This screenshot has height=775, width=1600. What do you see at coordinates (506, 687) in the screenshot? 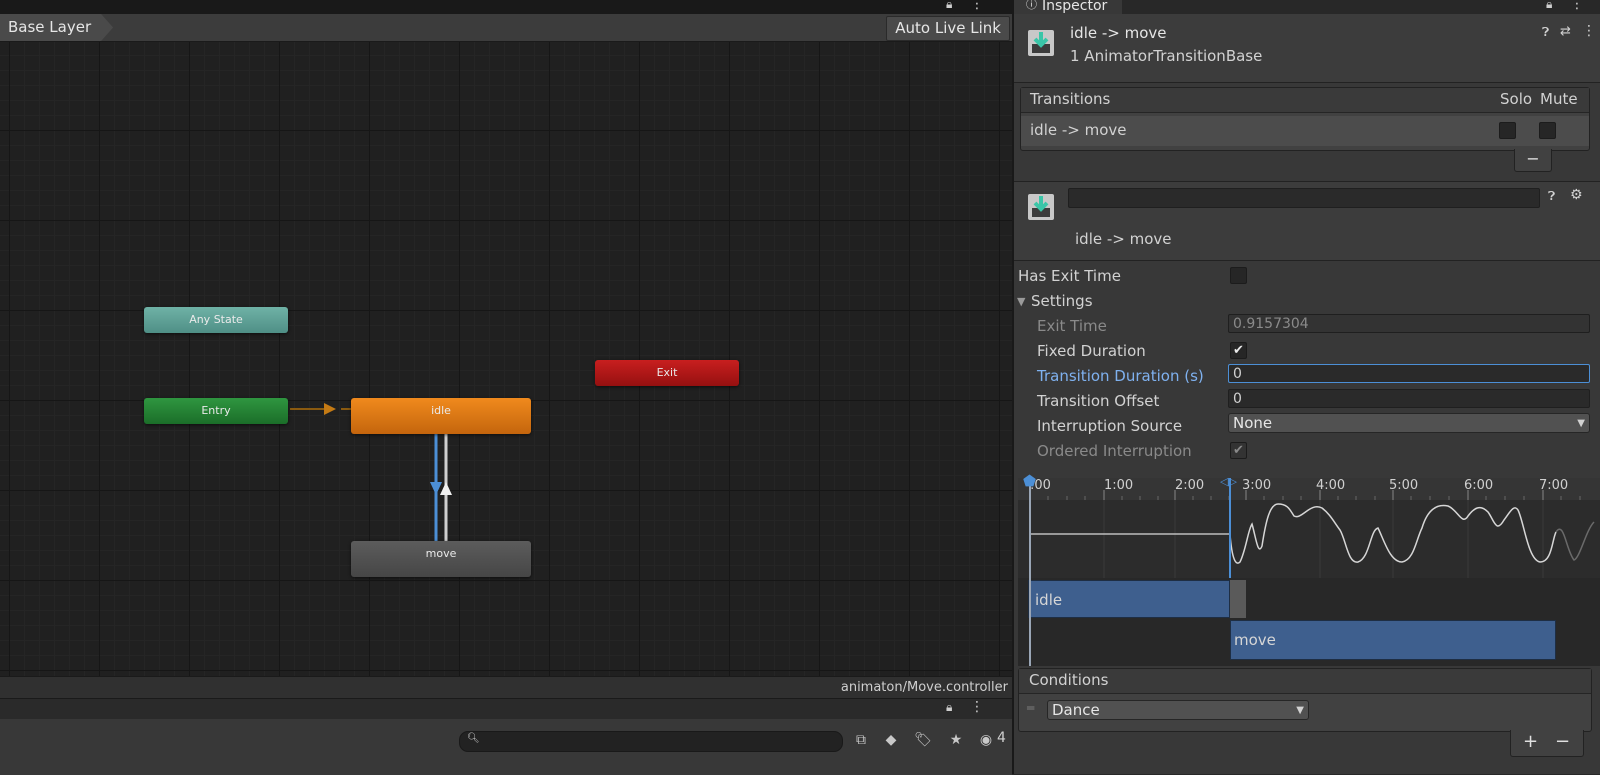
I see `controller-path: animaton/Move.controller` at bounding box center [506, 687].